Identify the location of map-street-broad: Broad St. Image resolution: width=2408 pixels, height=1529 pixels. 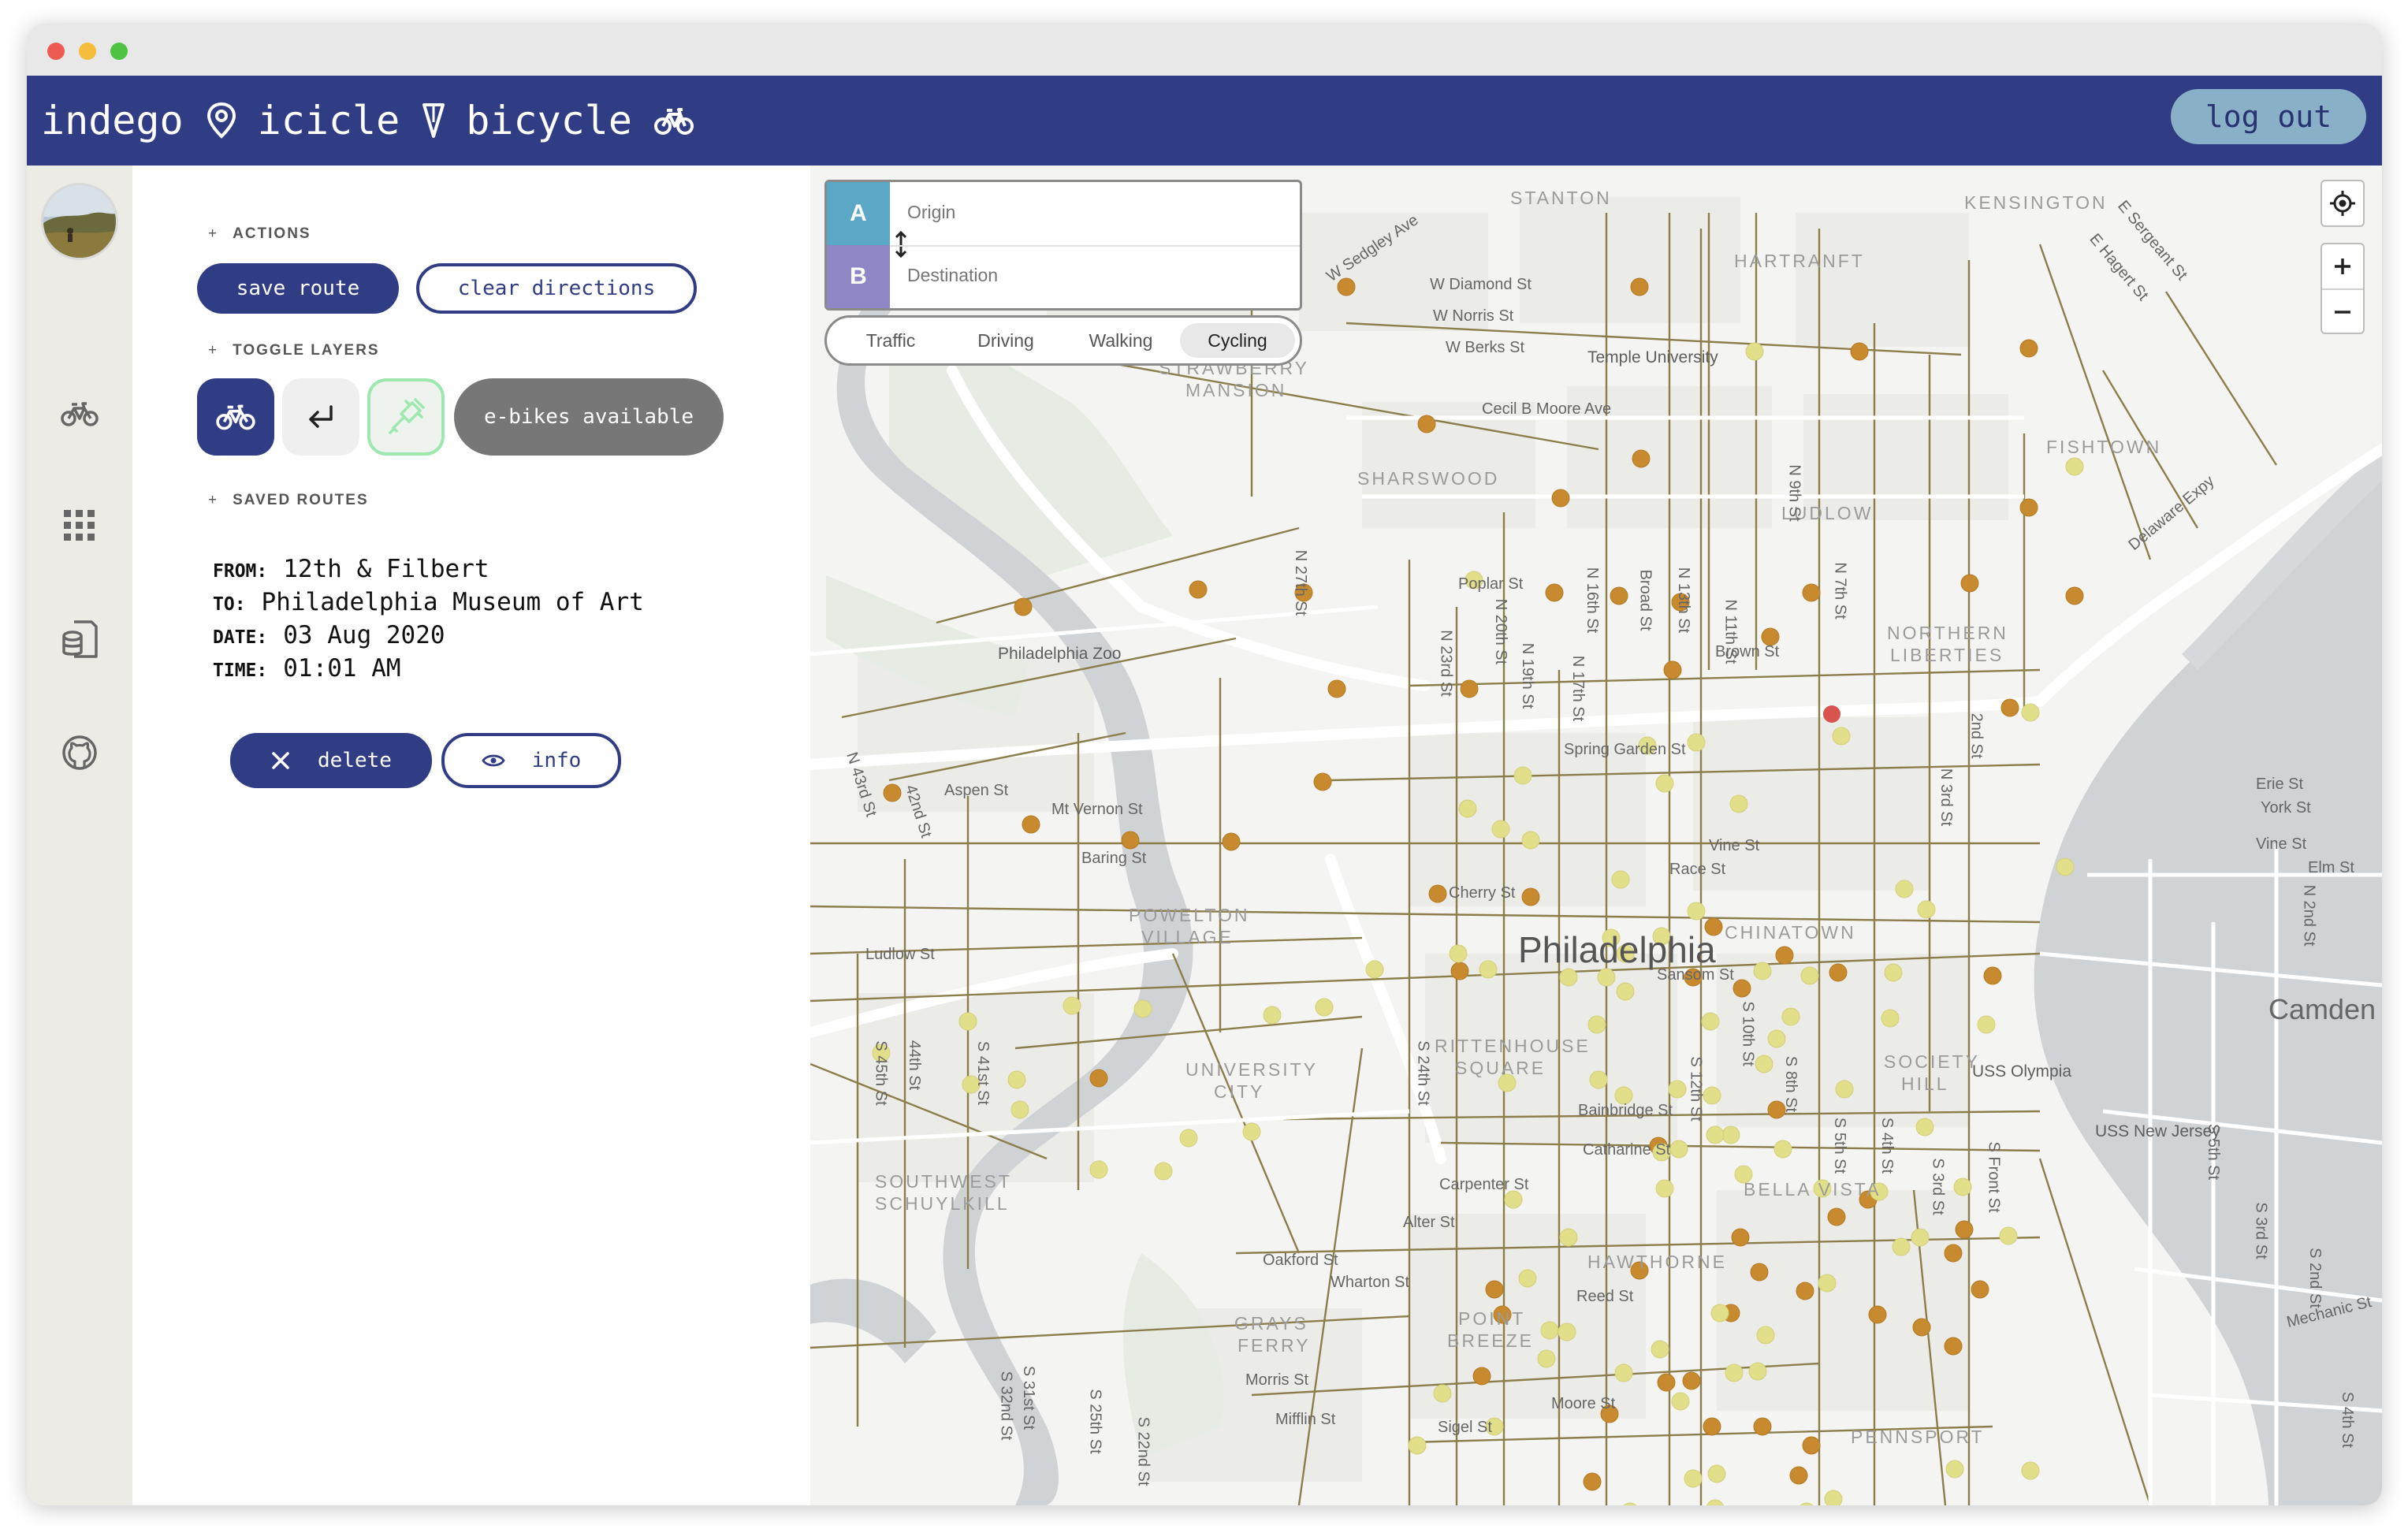
(1645, 600).